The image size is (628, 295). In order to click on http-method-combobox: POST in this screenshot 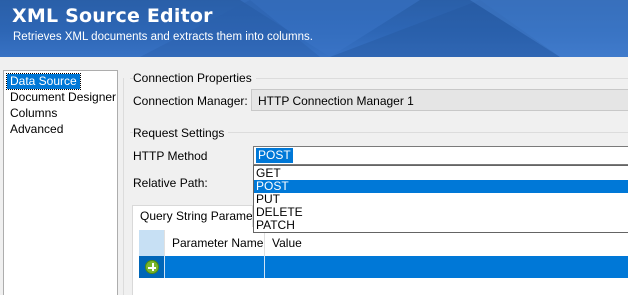, I will do `click(440, 155)`.